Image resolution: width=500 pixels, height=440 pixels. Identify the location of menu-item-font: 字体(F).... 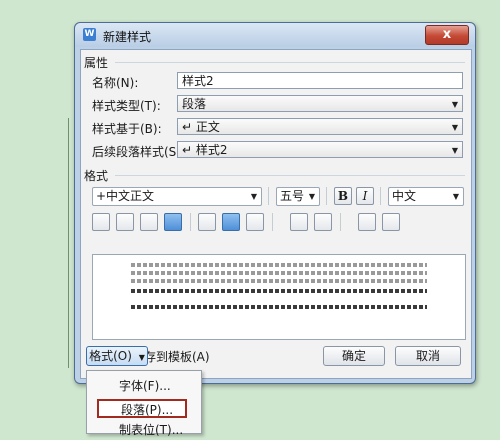
(142, 386).